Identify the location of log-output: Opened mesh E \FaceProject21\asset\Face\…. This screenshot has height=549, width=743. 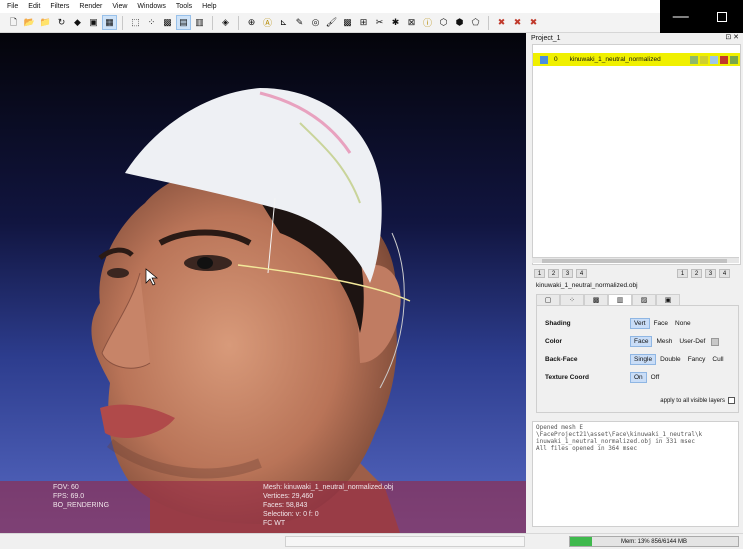
(635, 474).